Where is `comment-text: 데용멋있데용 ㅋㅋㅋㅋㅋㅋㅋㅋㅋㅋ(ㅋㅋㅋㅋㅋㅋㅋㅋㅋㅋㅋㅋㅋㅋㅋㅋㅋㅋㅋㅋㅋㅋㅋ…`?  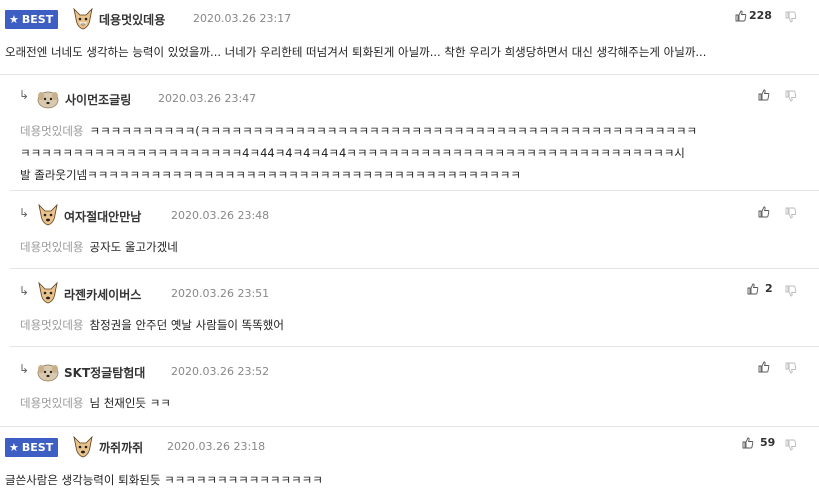
comment-text: 데용멋있데용 ㅋㅋㅋㅋㅋㅋㅋㅋㅋㅋ(ㅋㅋㅋㅋㅋㅋㅋㅋㅋㅋㅋㅋㅋㅋㅋㅋㅋㅋㅋㅋㅋㅋㅋ… is located at coordinates (359, 153).